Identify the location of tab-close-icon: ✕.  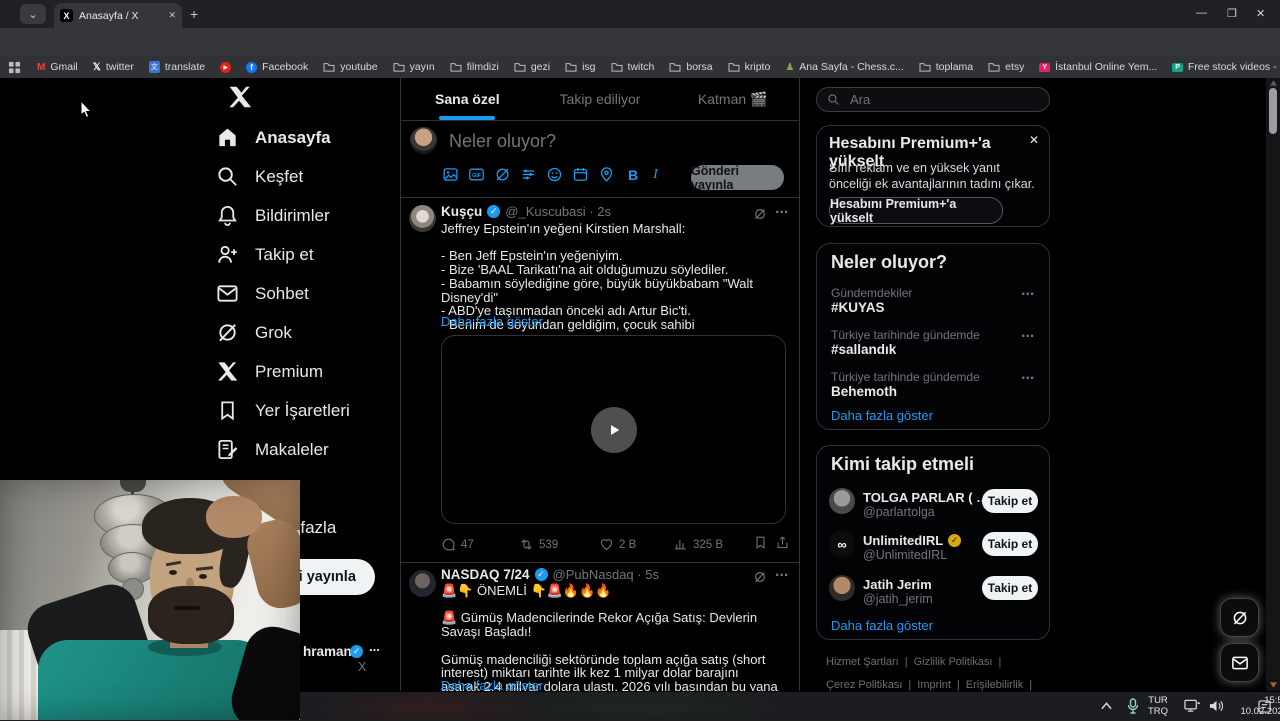
(172, 15).